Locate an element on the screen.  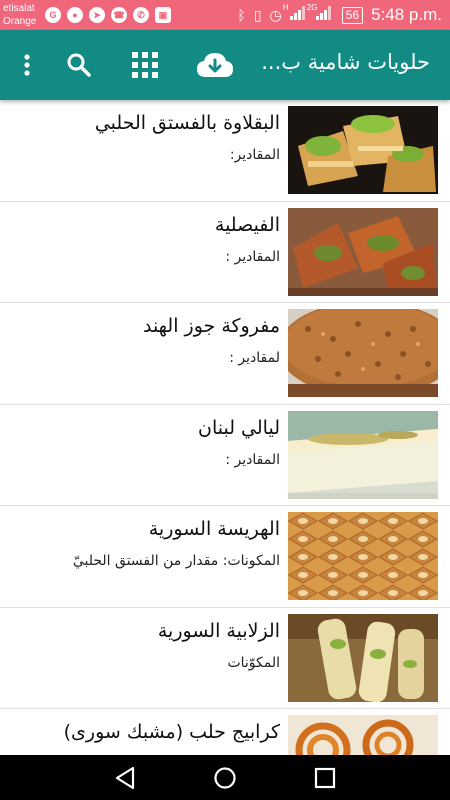
network-h-label: H is located at coordinates (285, 7).